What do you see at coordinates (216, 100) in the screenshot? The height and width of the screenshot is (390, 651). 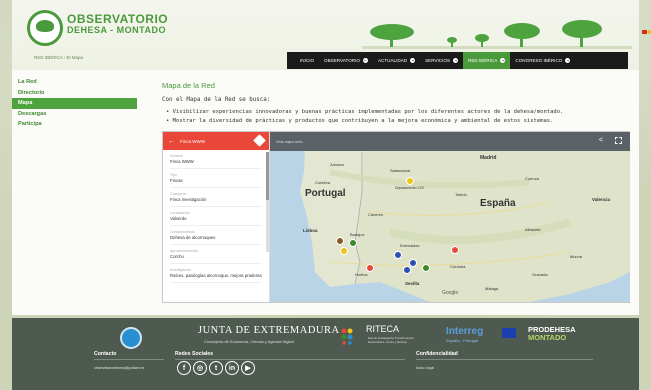 I see `intro-text: Con el Mapa de la Red se busca:` at bounding box center [216, 100].